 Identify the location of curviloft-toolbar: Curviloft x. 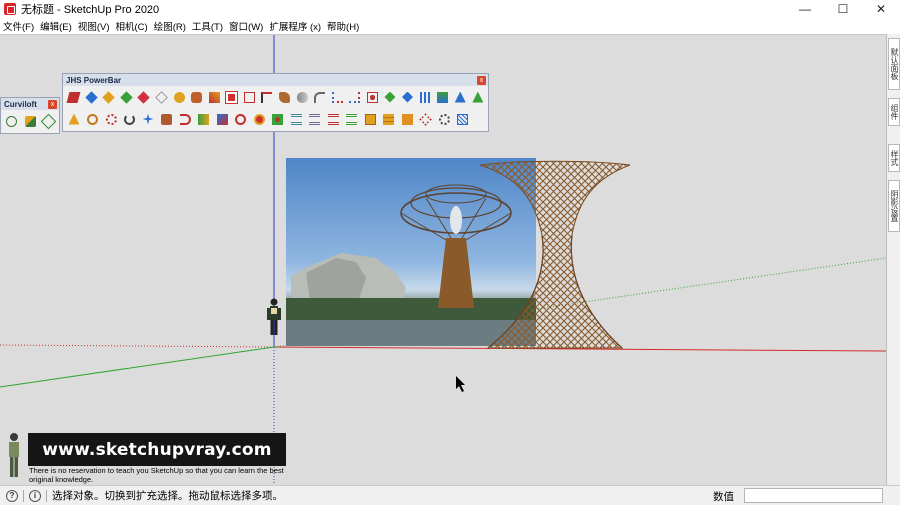
(30, 115).